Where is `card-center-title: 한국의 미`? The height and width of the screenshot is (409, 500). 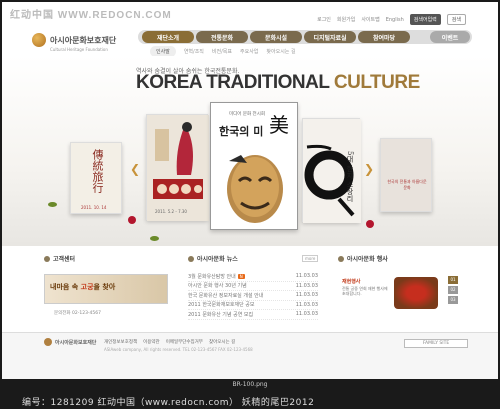 card-center-title: 한국의 미 is located at coordinates (241, 131).